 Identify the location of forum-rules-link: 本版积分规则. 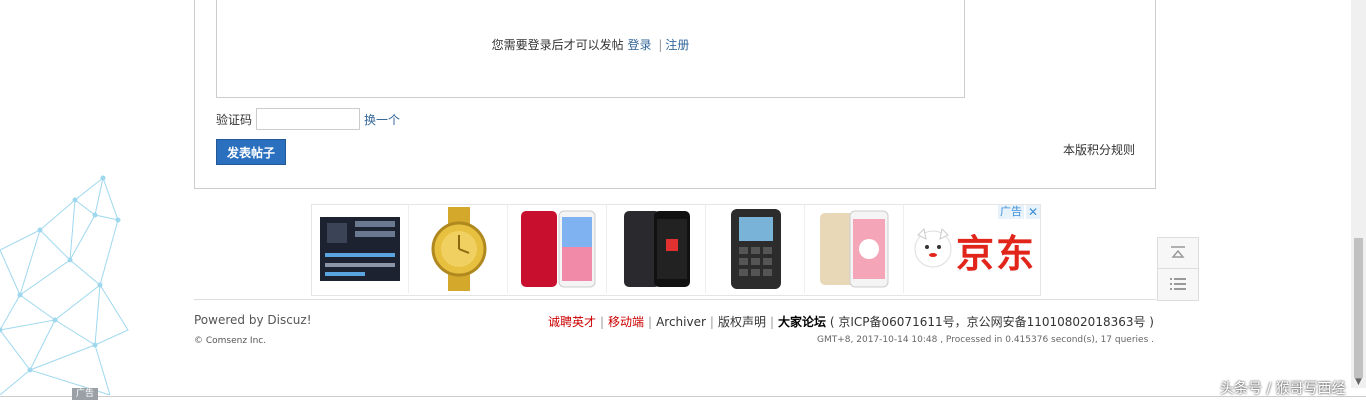
(1099, 149).